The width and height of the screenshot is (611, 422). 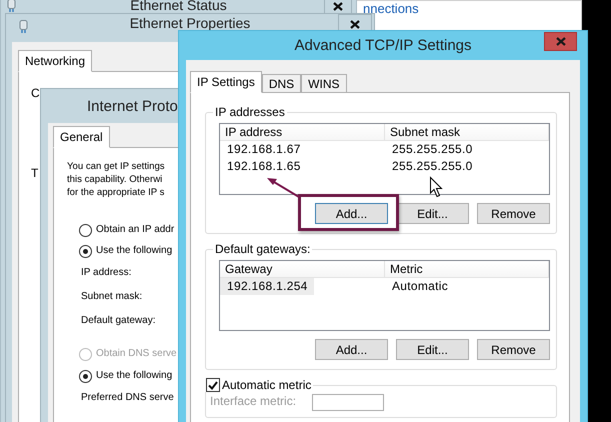 What do you see at coordinates (178, 6) in the screenshot?
I see `window-title: Ethernet Status` at bounding box center [178, 6].